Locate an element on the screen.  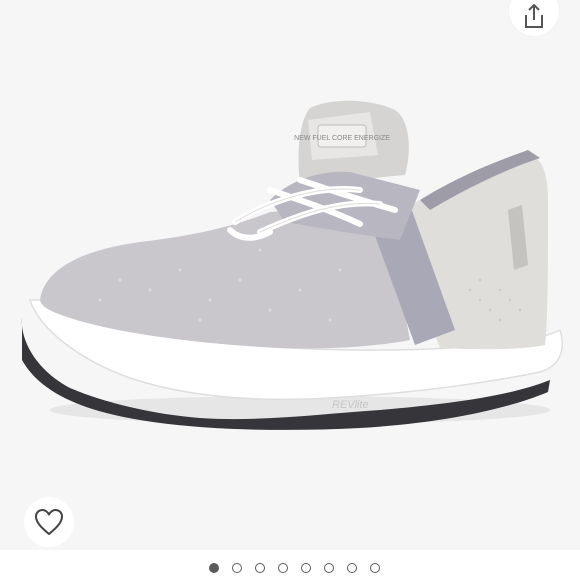
share-icon is located at coordinates (534, 16).